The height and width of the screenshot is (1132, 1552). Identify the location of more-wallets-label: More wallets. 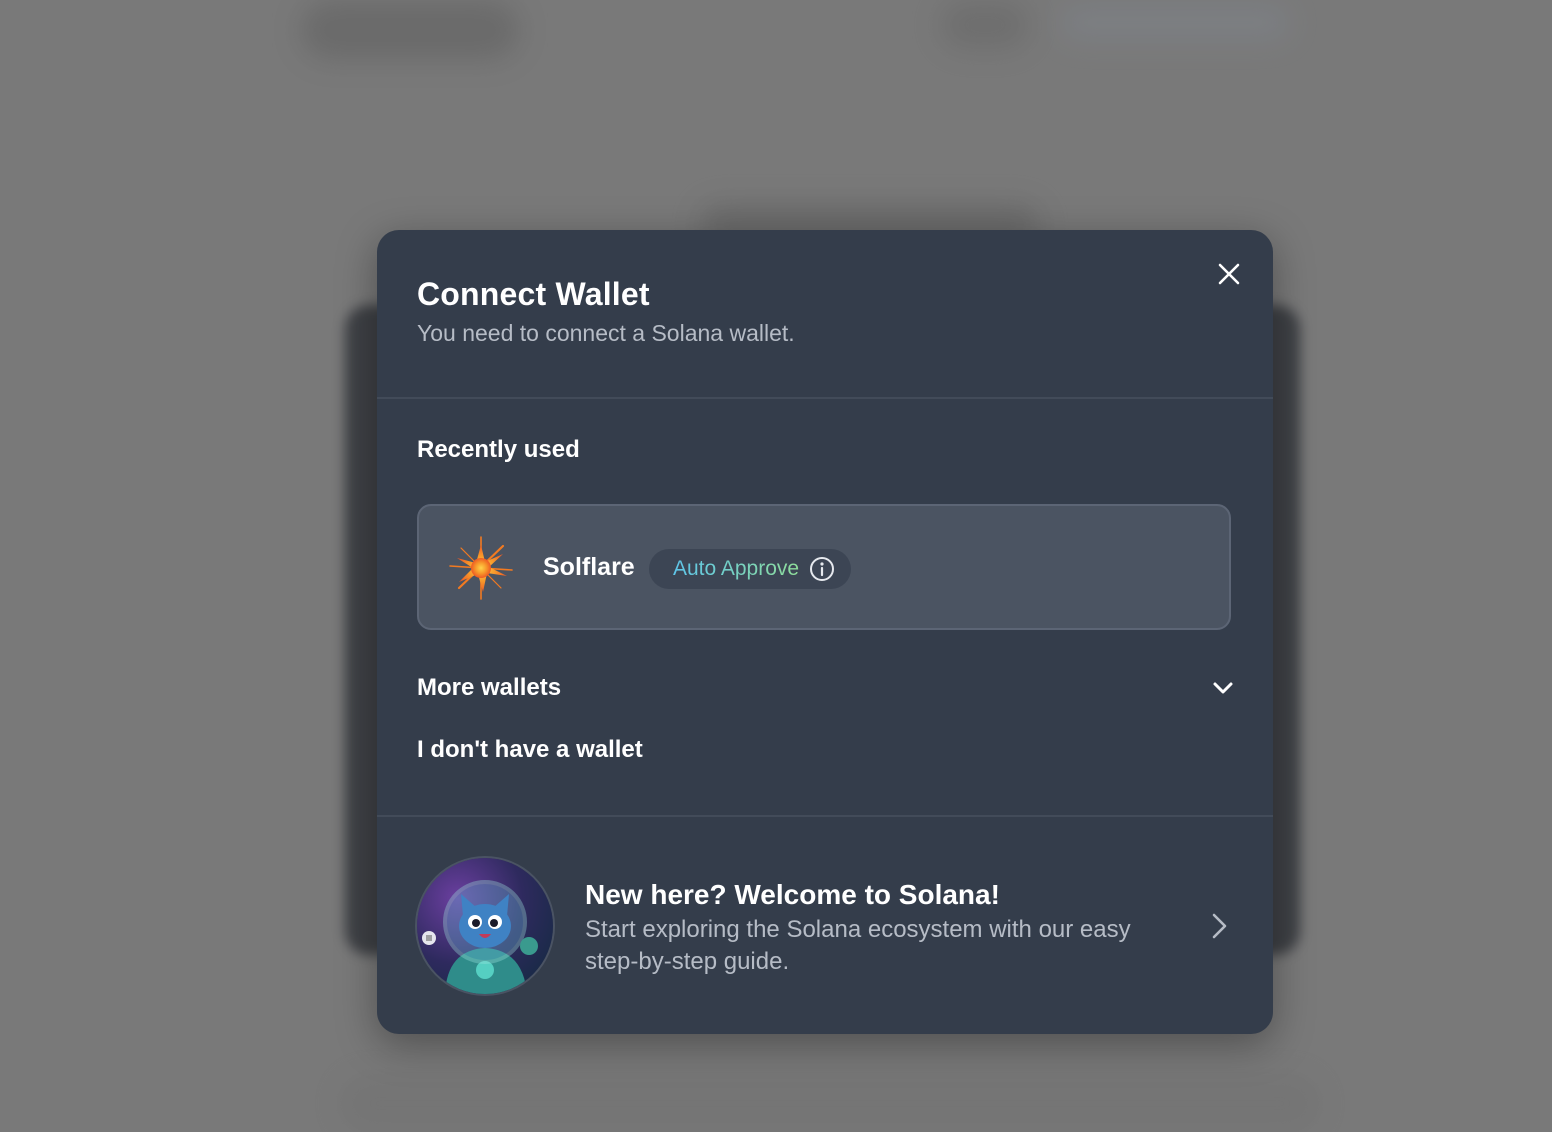
(489, 687).